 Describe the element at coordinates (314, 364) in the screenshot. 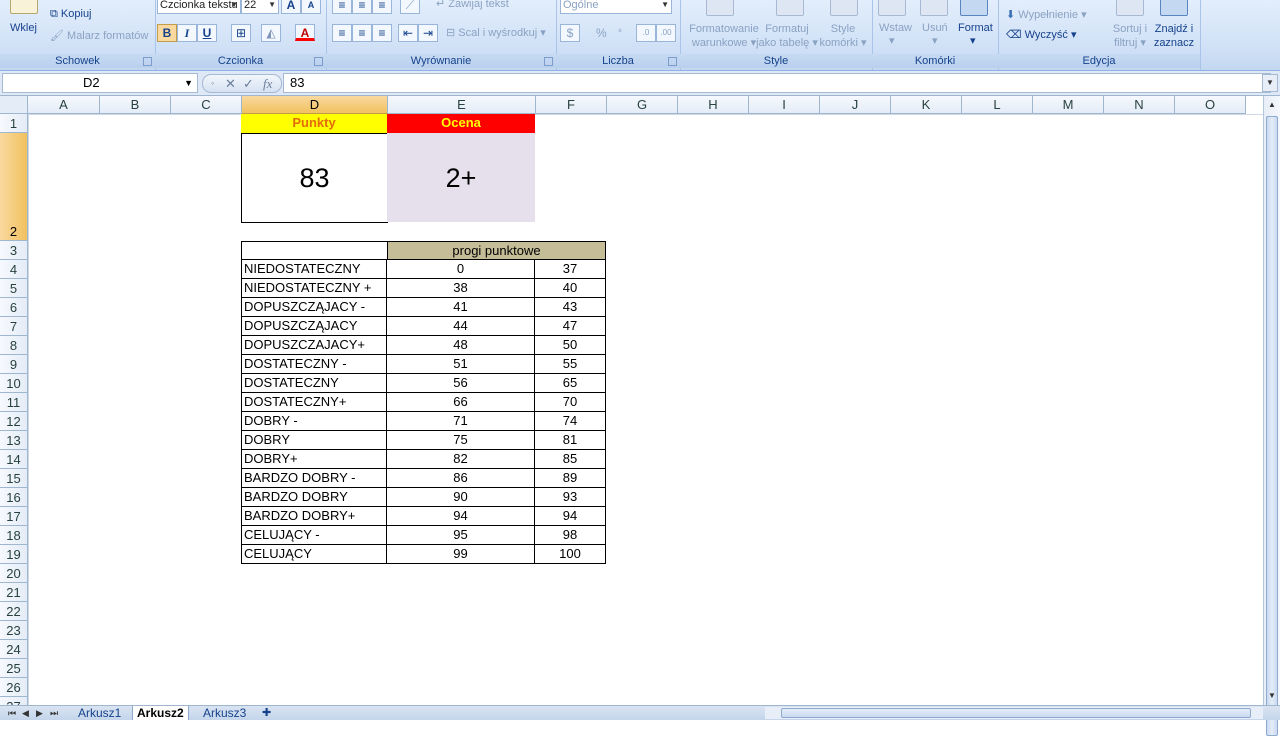

I see `grade-cell: DOSTATECZNY -` at that location.